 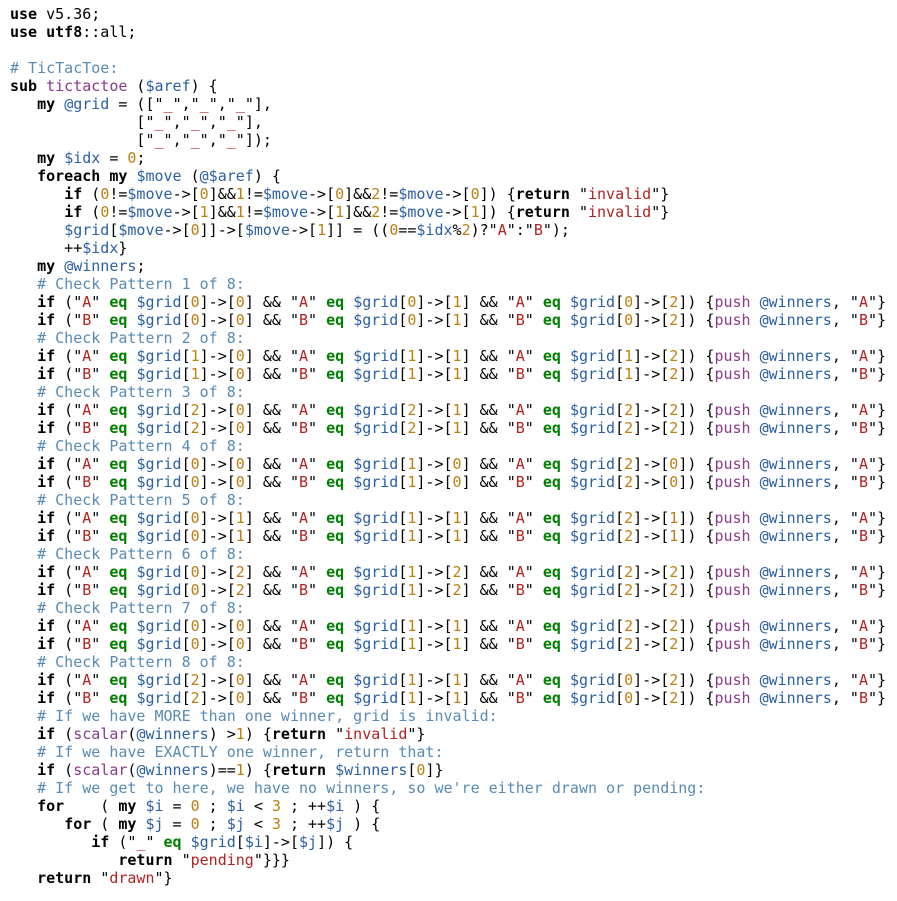 I want to click on token-plain: );, so click(x=560, y=230).